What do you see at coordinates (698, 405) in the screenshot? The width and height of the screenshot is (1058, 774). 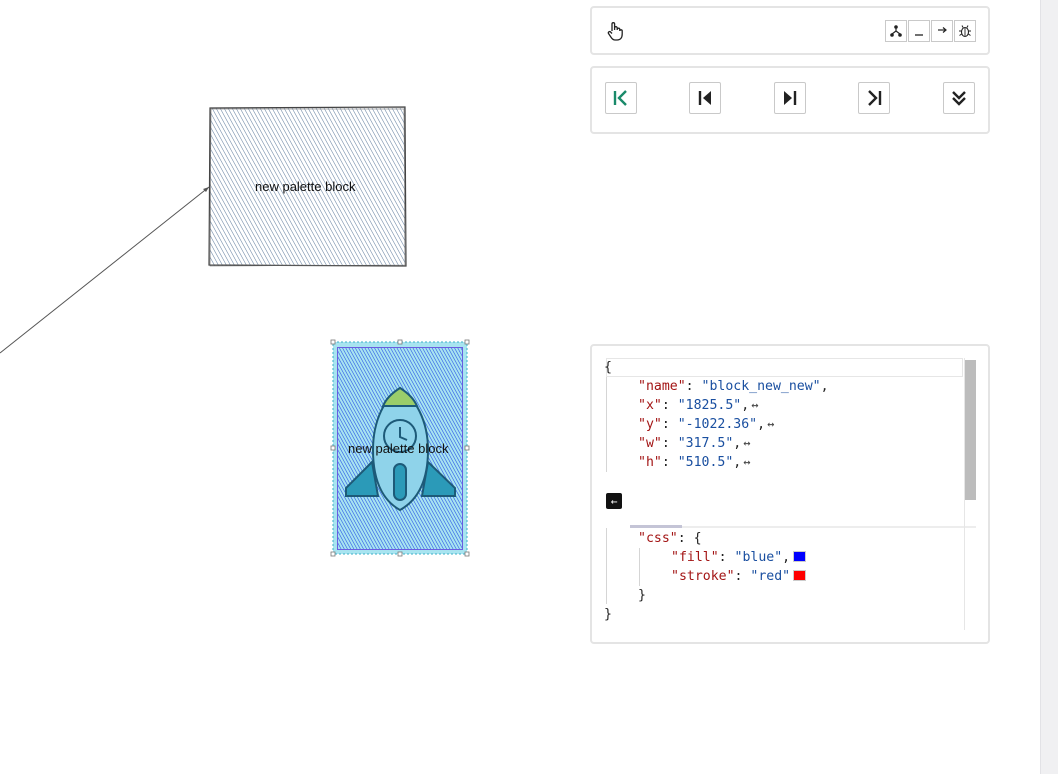 I see `code-line: "x": "1825.5", ↔` at bounding box center [698, 405].